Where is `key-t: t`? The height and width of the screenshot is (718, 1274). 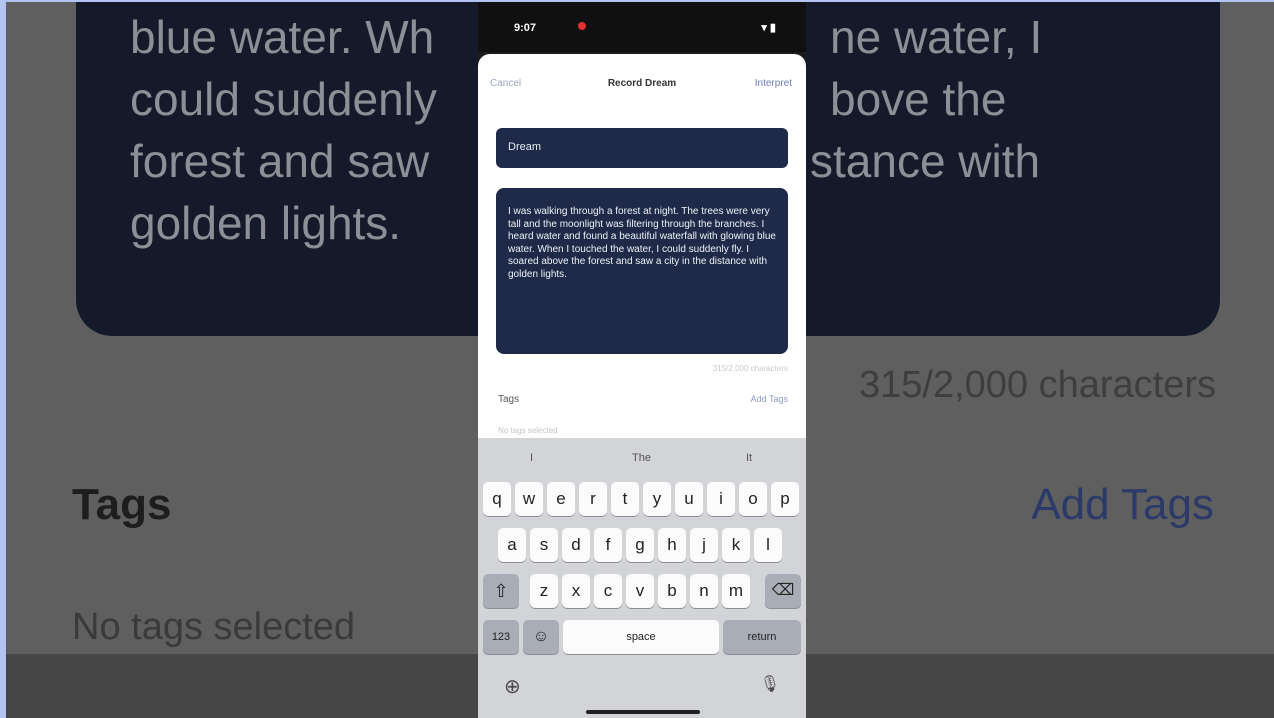 key-t: t is located at coordinates (625, 499).